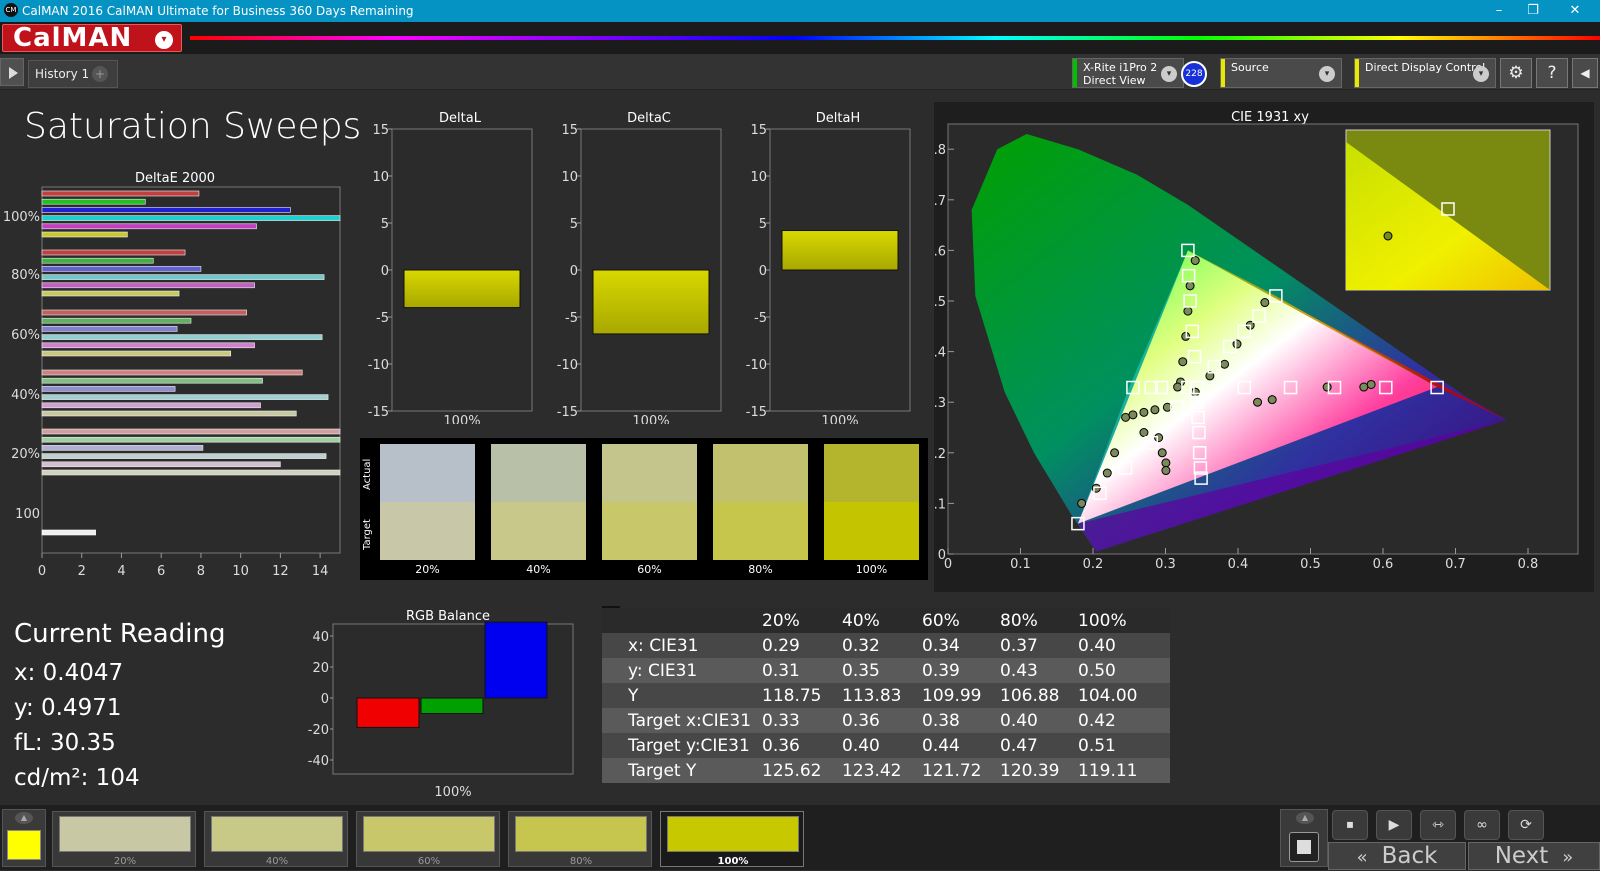 This screenshot has height=871, width=1600. I want to click on display-dropdown: Direct Display Control ▾, so click(1425, 73).